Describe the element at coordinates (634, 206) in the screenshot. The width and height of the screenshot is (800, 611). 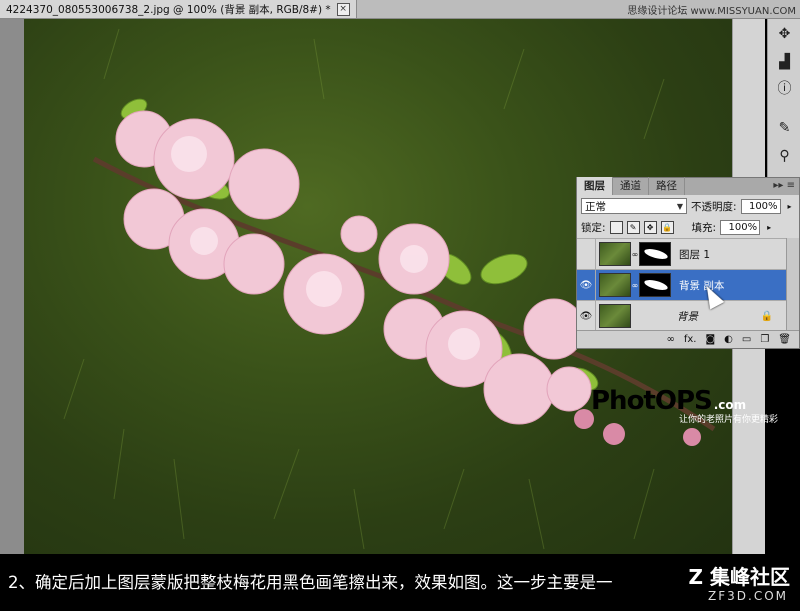
I see `blend-mode-select: 正常 ▼` at that location.